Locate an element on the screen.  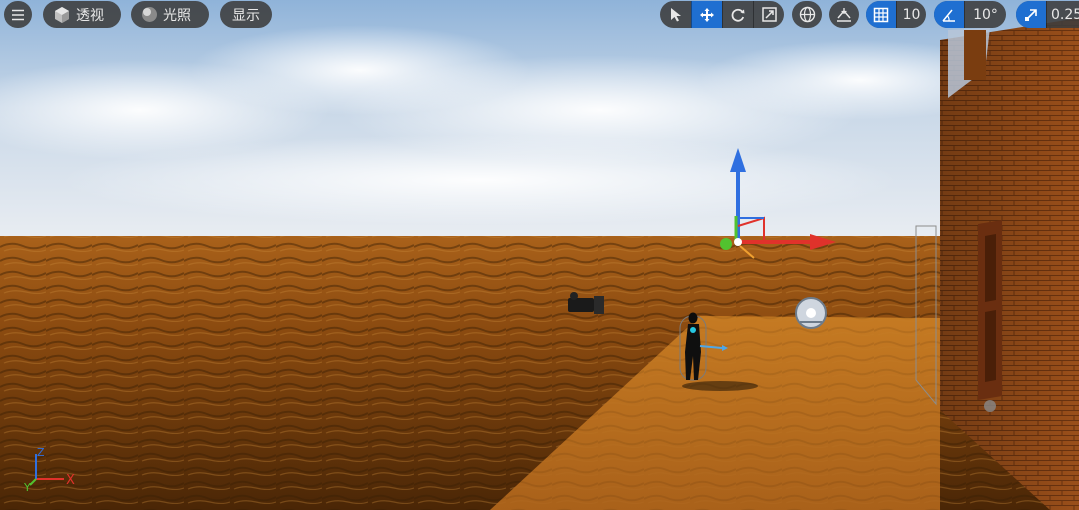
scale-tool-button is located at coordinates (768, 14).